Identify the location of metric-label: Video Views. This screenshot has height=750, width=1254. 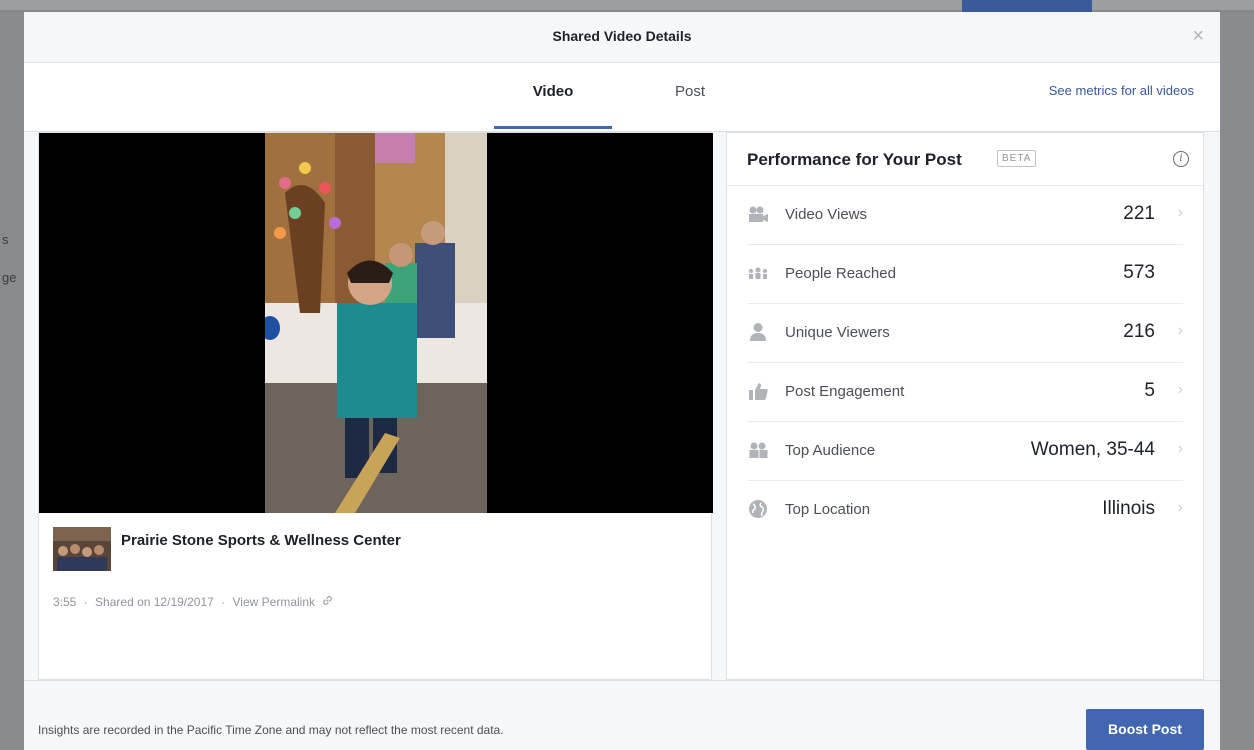
(826, 214).